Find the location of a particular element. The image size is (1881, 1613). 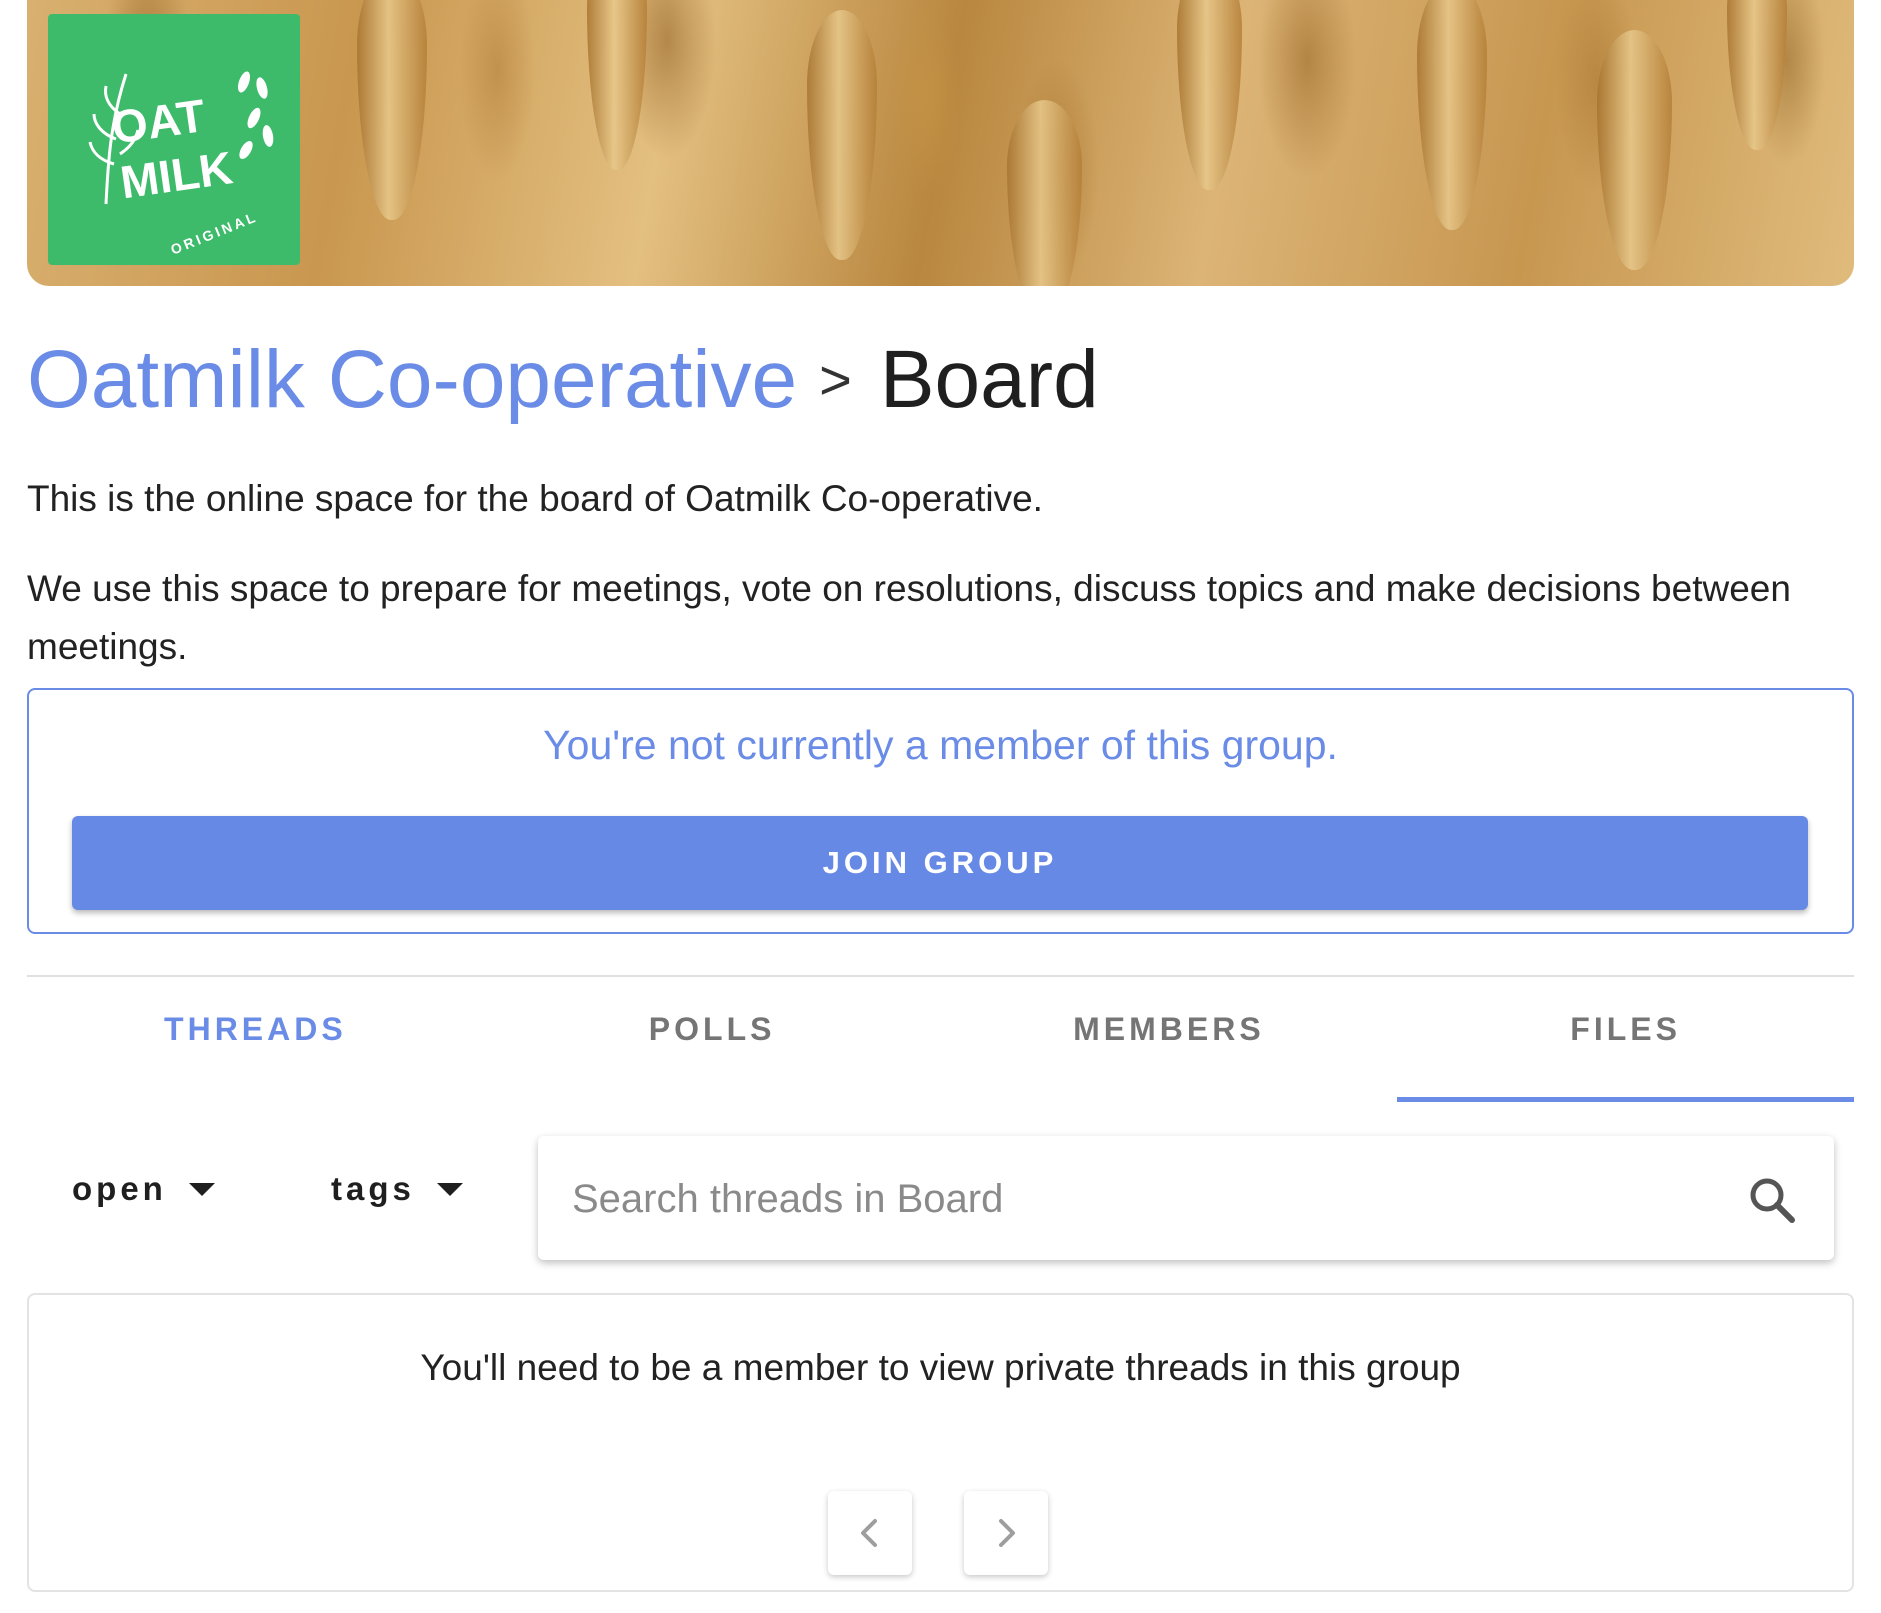

search-bar is located at coordinates (1186, 1198).